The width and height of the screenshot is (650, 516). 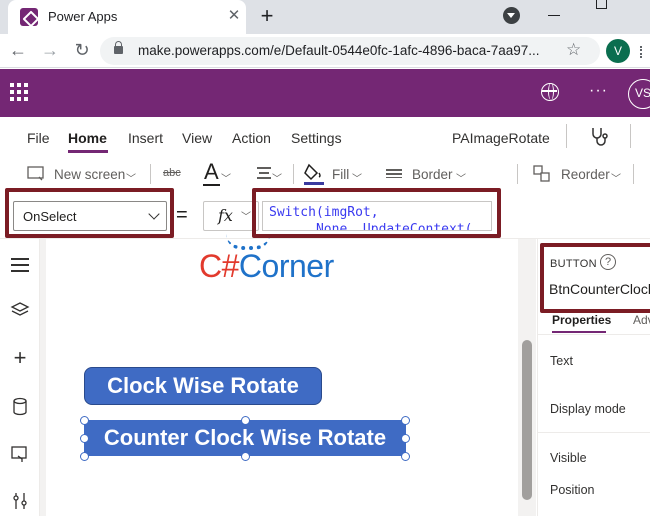 I want to click on reorder-icon, so click(x=542, y=174).